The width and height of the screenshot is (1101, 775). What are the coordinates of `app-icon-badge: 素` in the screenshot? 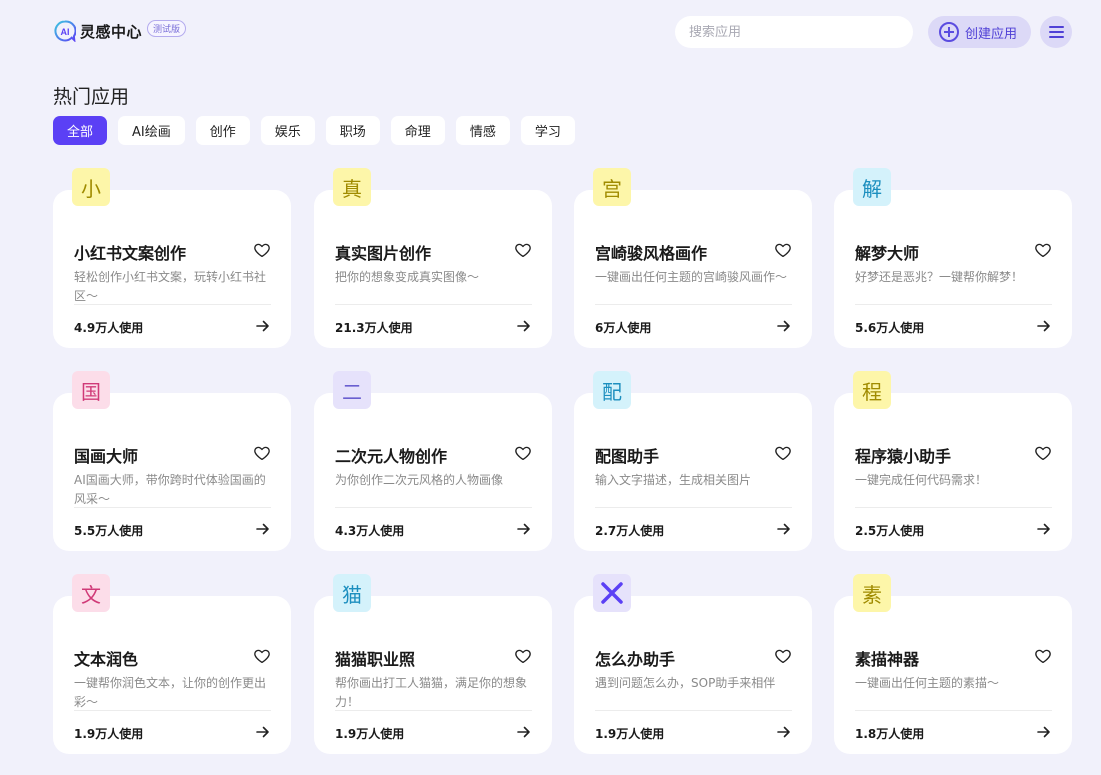 It's located at (872, 593).